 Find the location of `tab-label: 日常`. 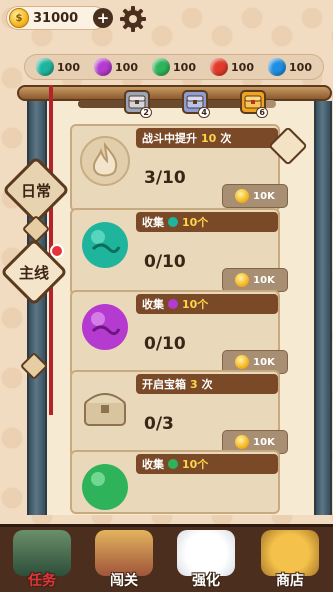

tab-label: 日常 is located at coordinates (35, 190).